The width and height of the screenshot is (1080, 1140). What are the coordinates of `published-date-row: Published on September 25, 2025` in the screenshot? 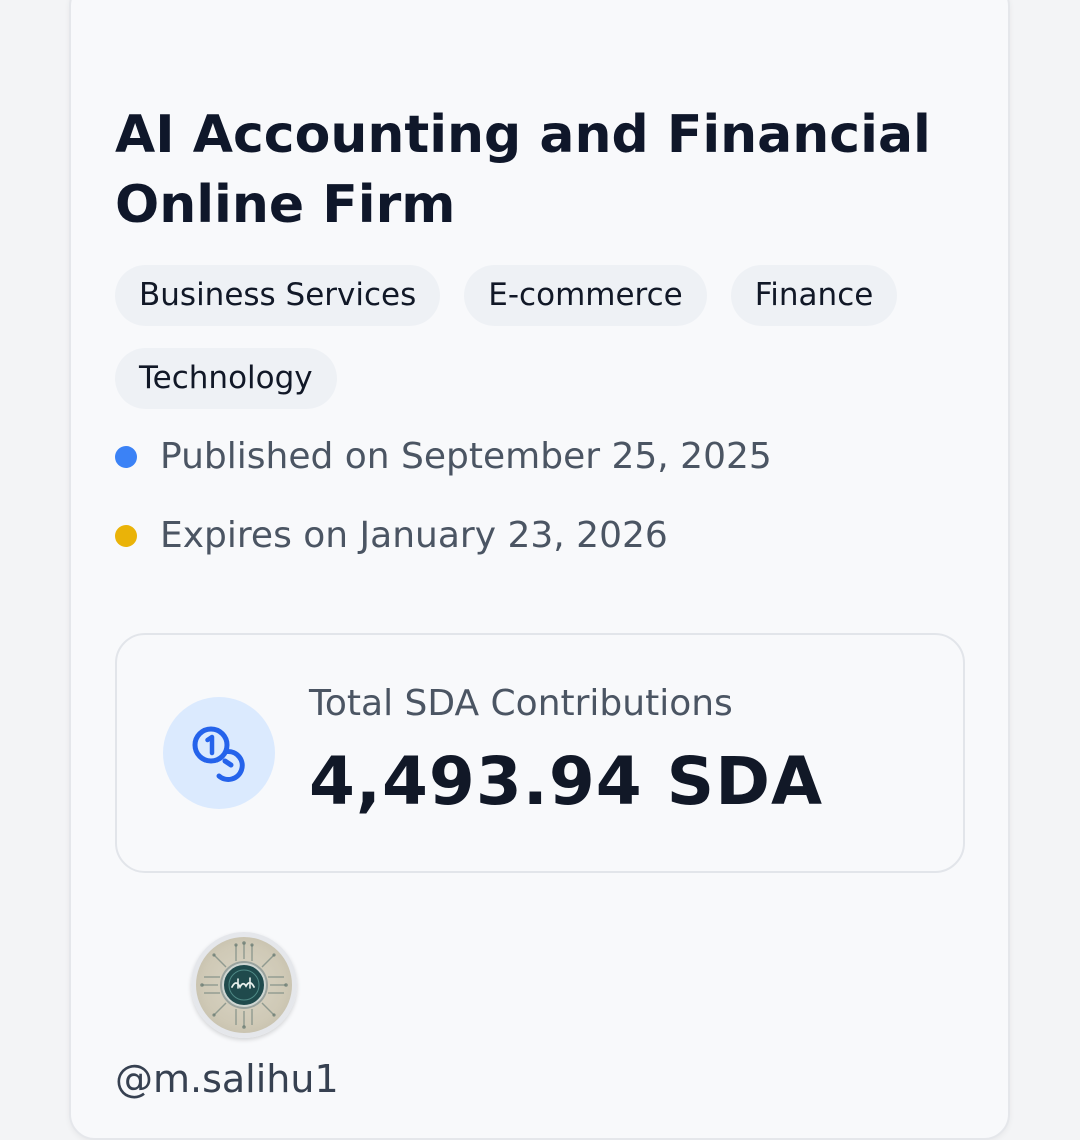 It's located at (443, 456).